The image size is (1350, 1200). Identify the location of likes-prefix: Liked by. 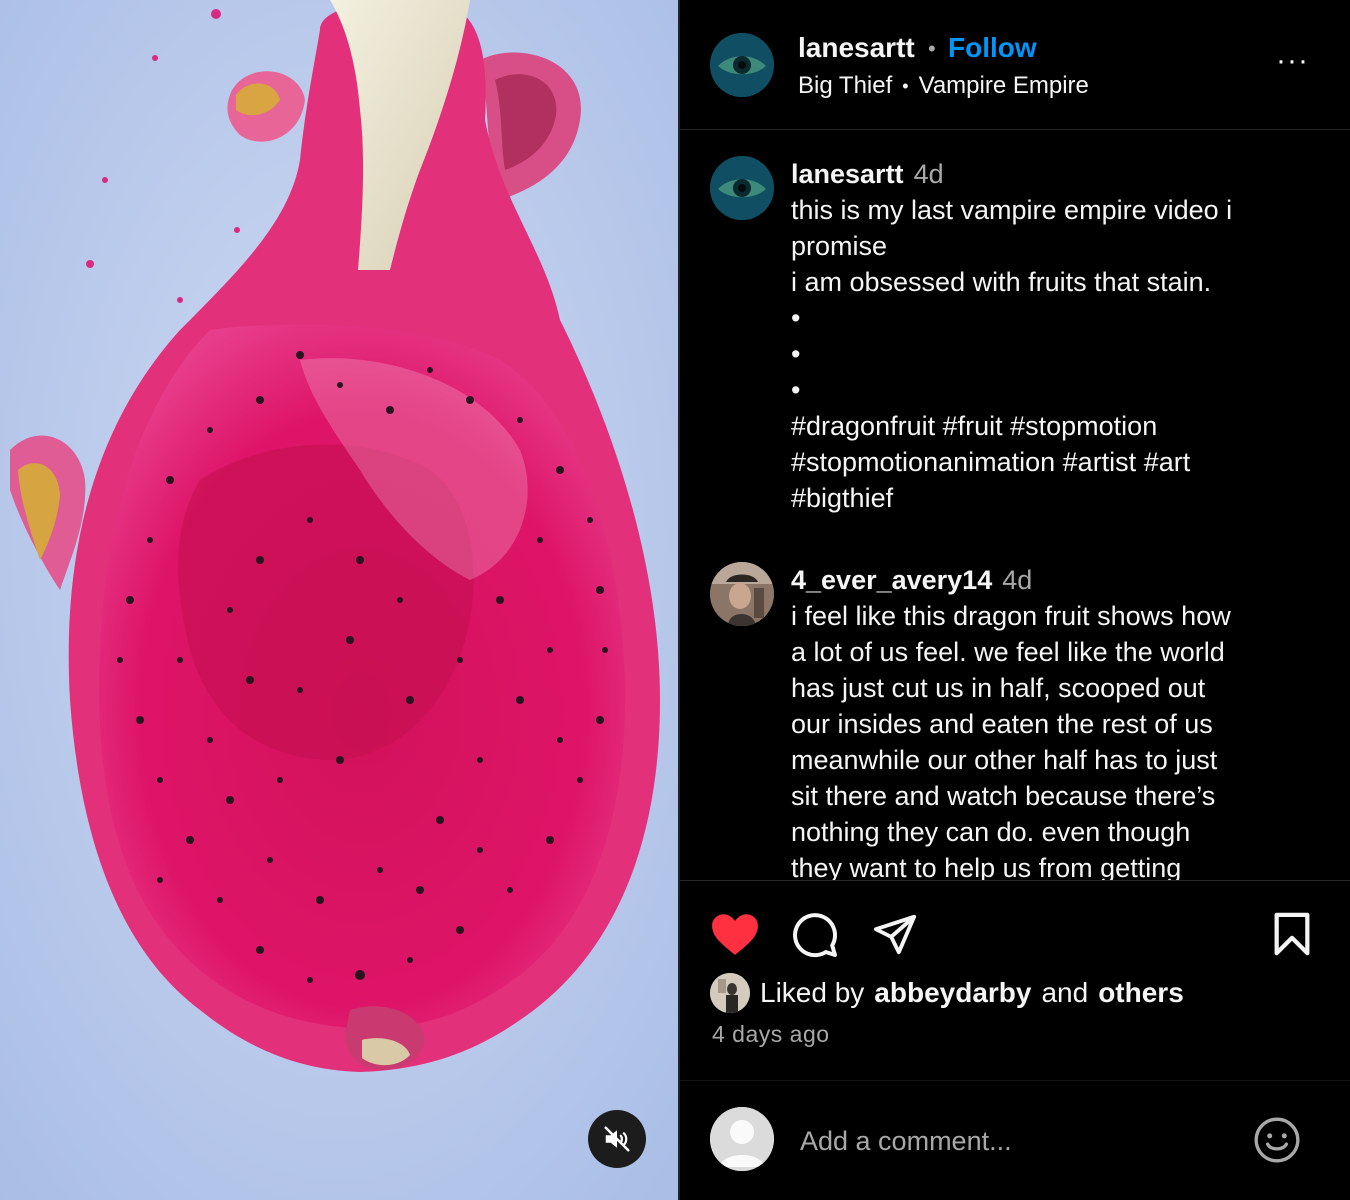
(812, 992).